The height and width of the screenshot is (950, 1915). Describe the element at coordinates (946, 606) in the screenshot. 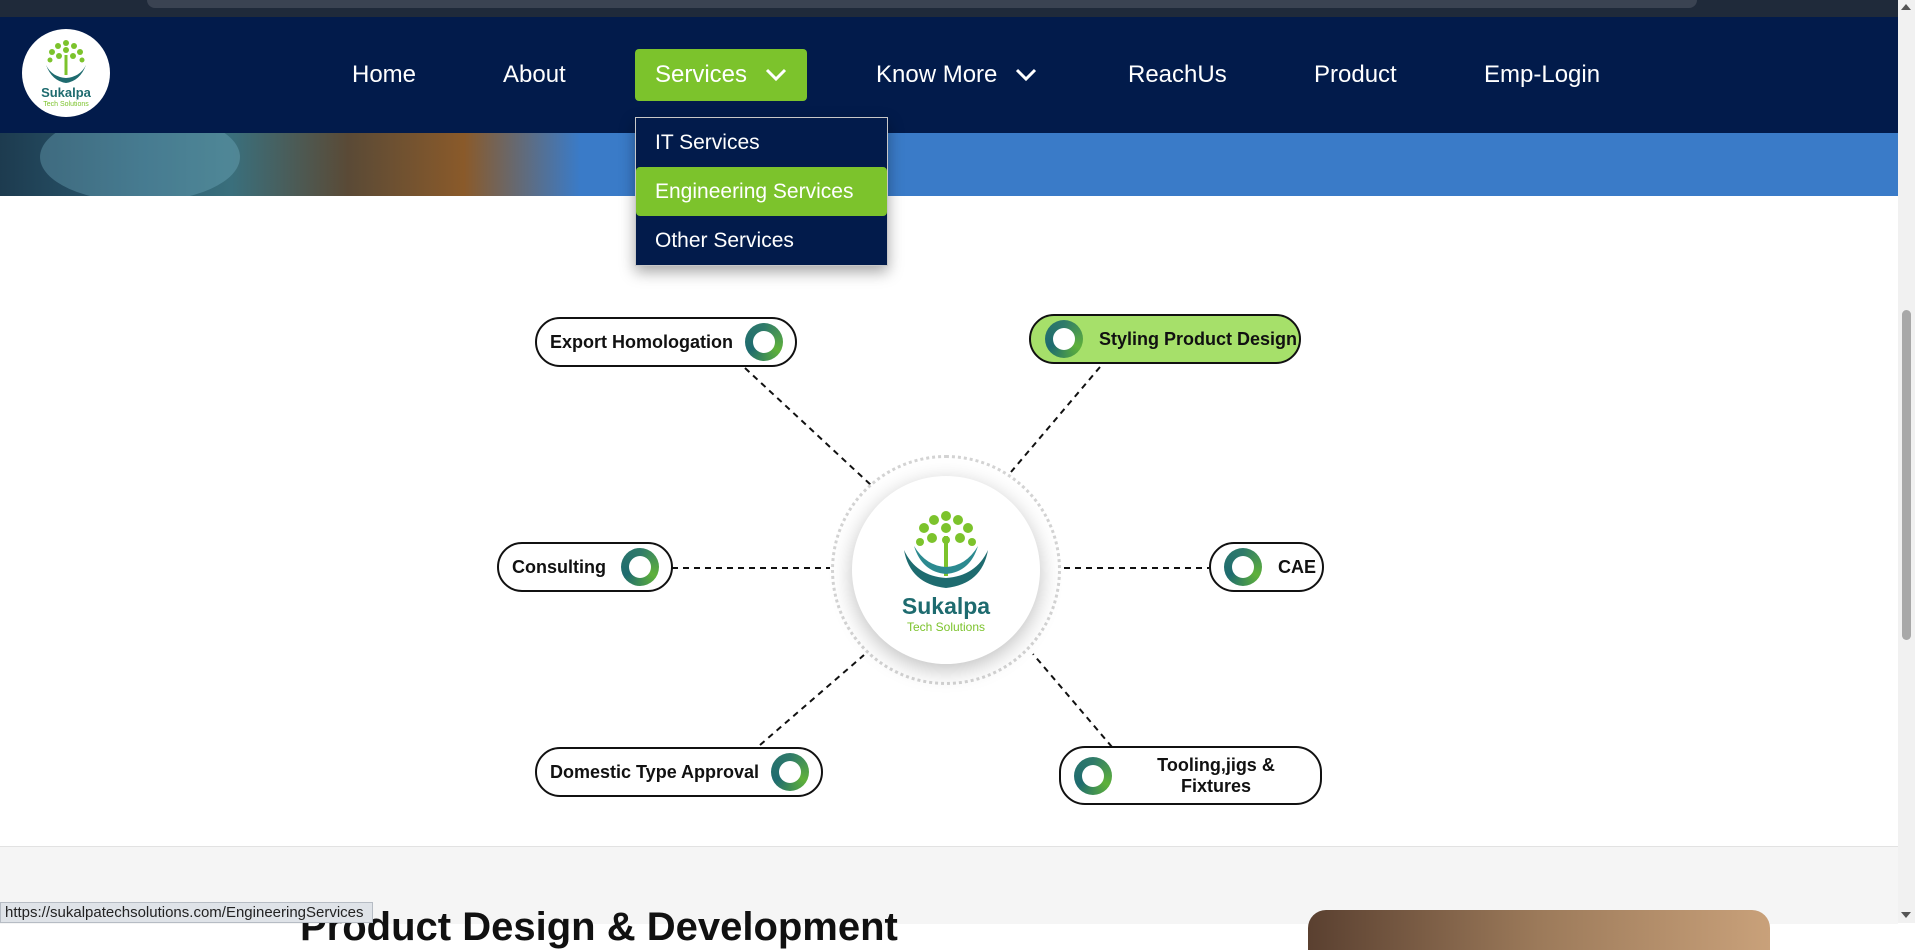

I see `hub-brand-name: Sukalpa` at that location.